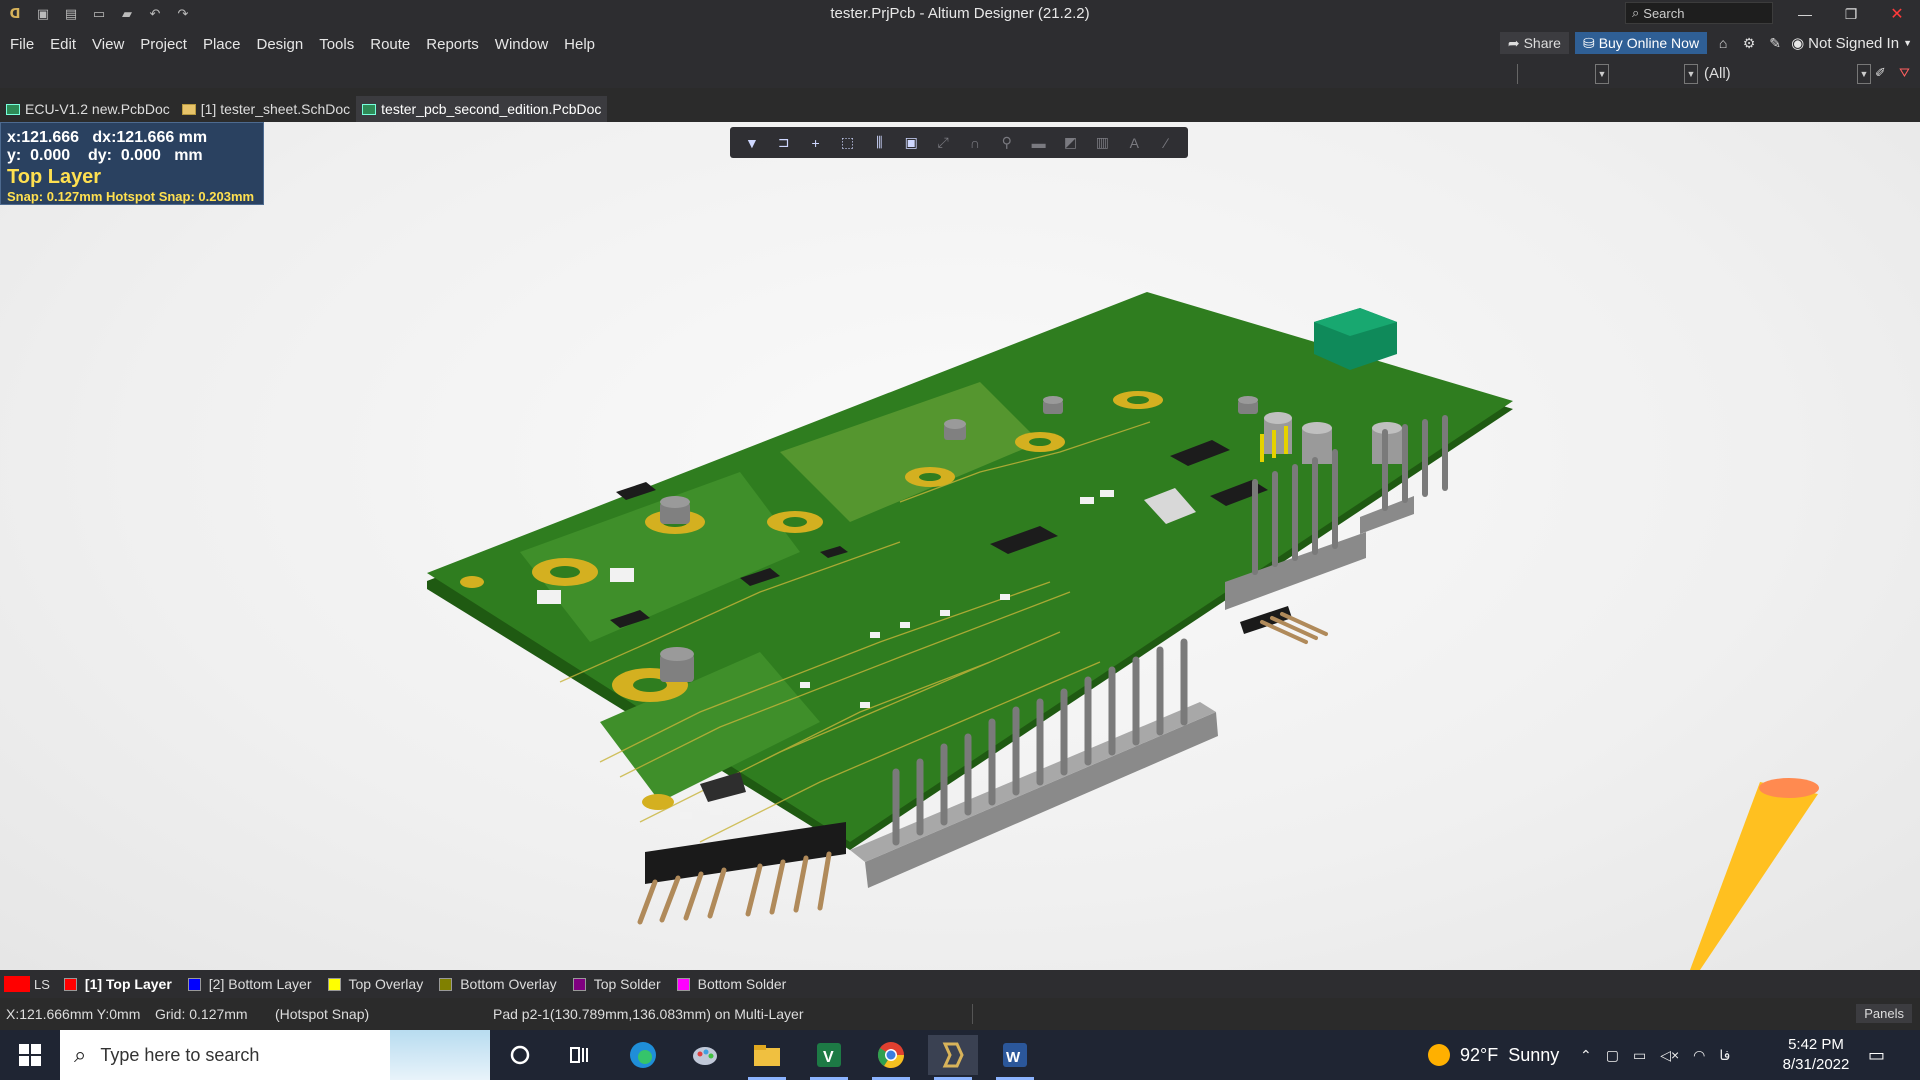 This screenshot has height=1080, width=1920. Describe the element at coordinates (275, 1055) in the screenshot. I see `taskbar-search-box: ⌕ Type here to search` at that location.